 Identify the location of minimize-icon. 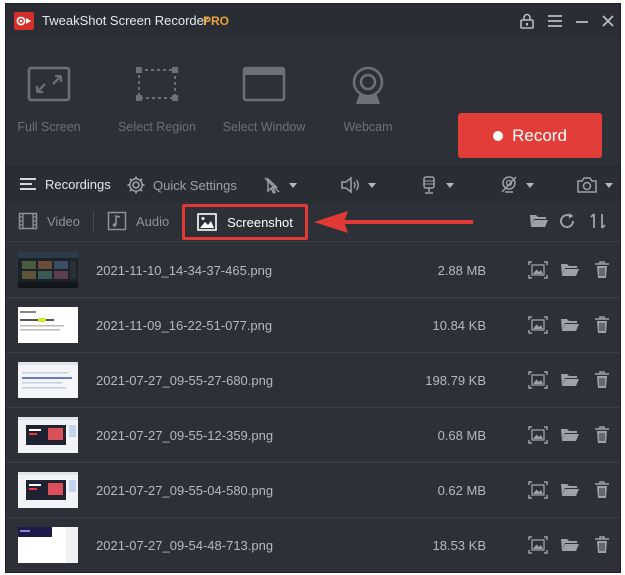
(582, 21).